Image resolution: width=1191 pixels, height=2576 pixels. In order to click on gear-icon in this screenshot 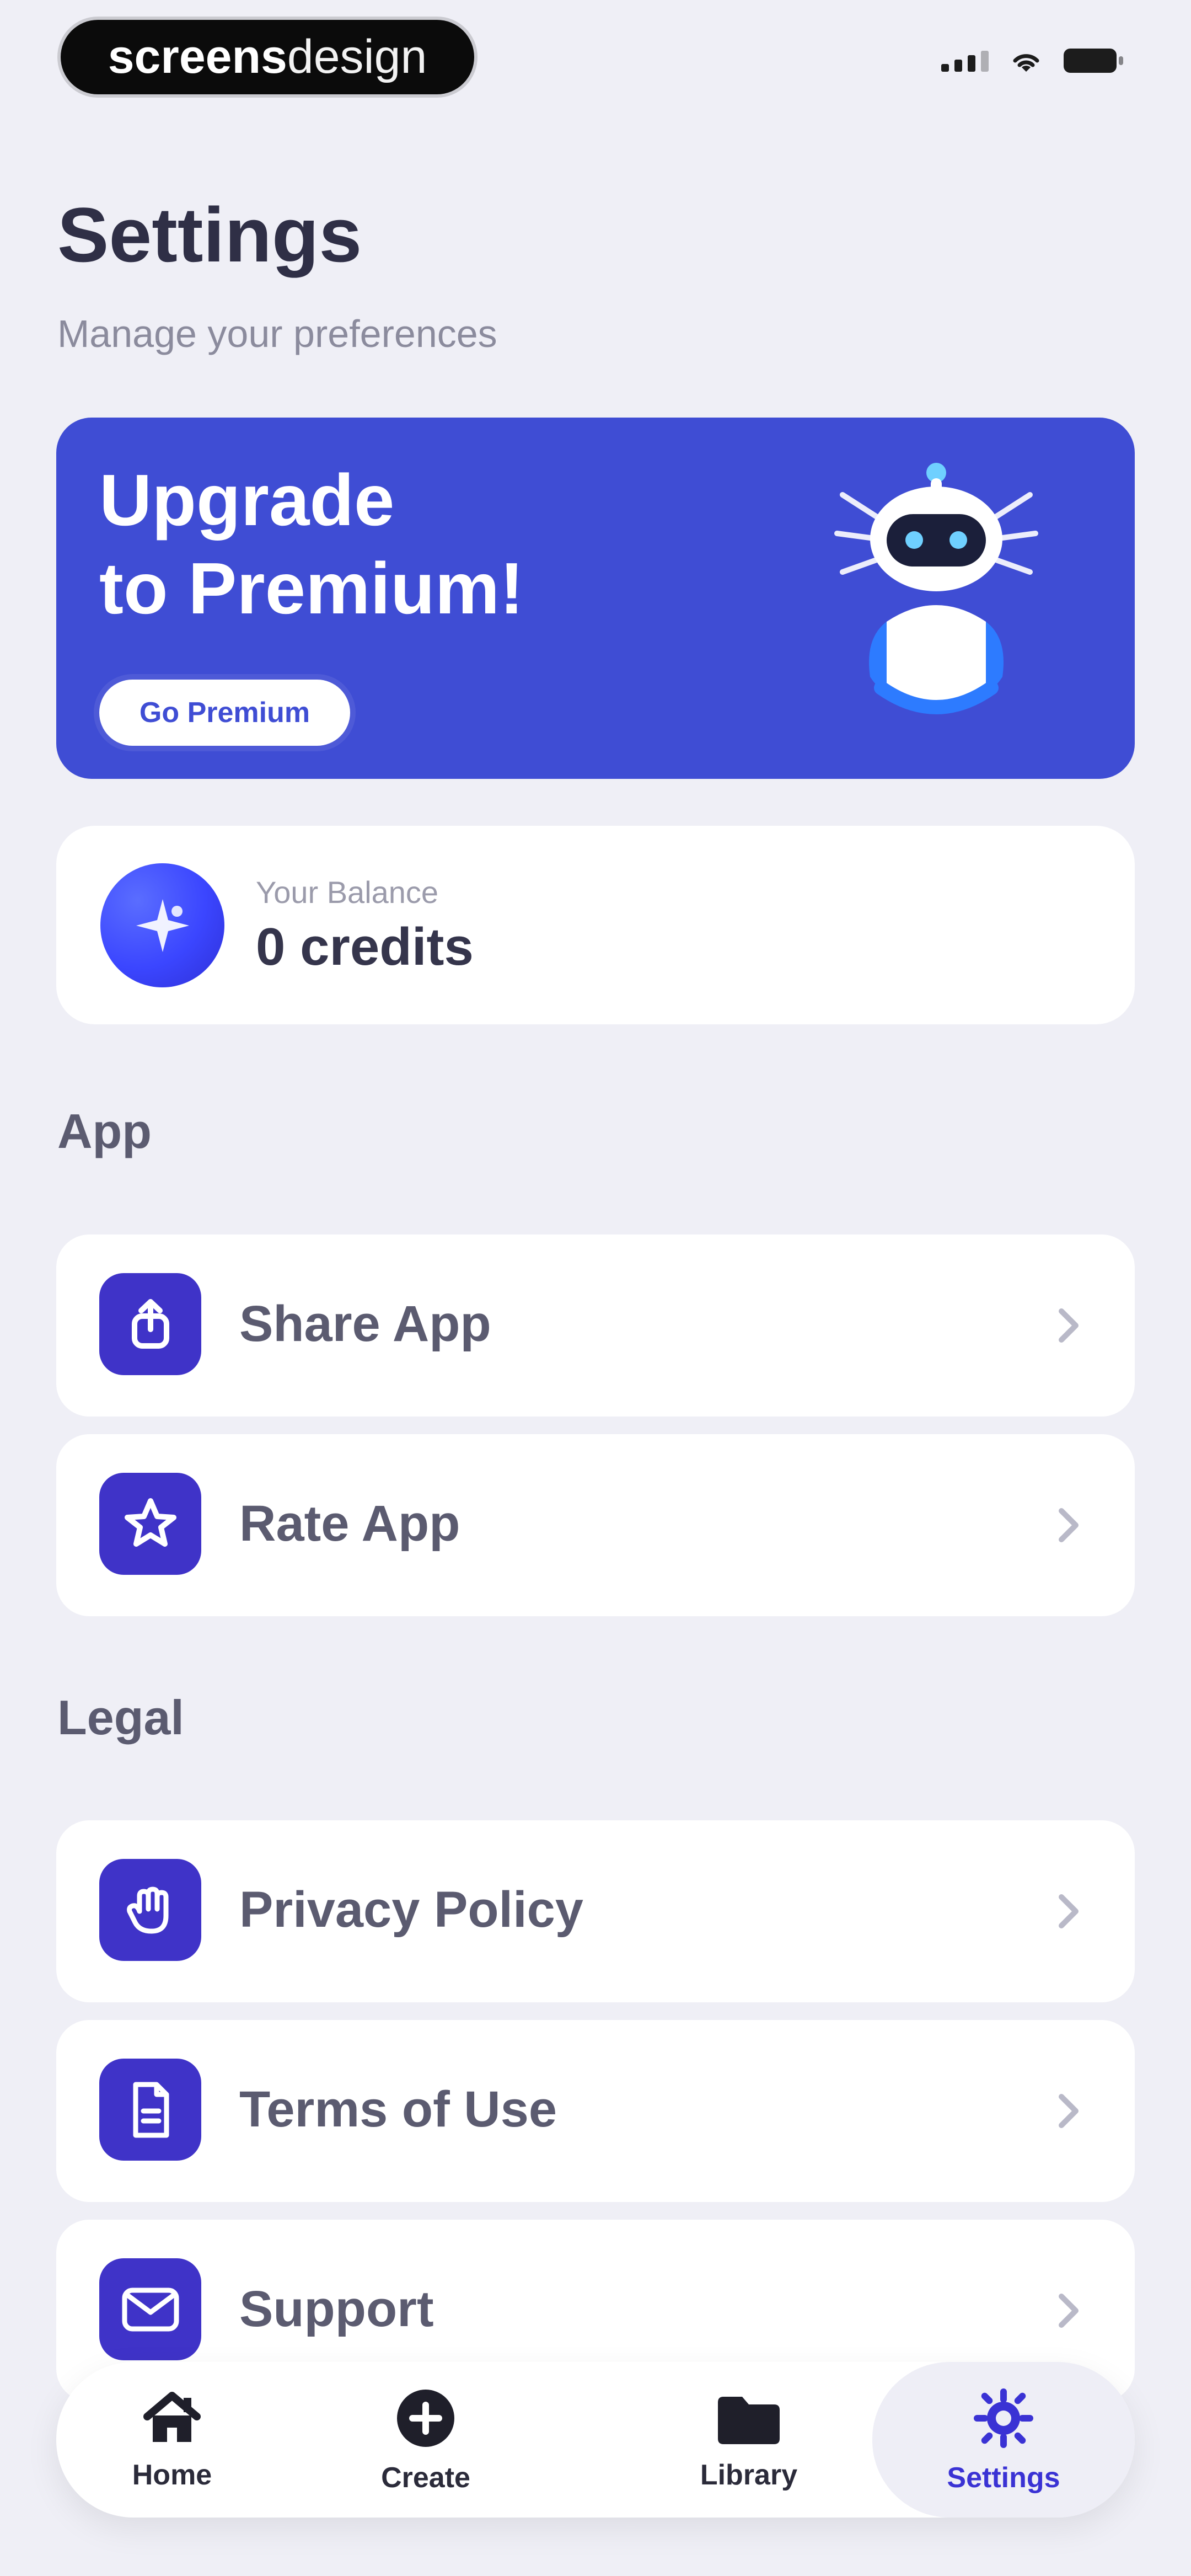, I will do `click(1004, 2418)`.